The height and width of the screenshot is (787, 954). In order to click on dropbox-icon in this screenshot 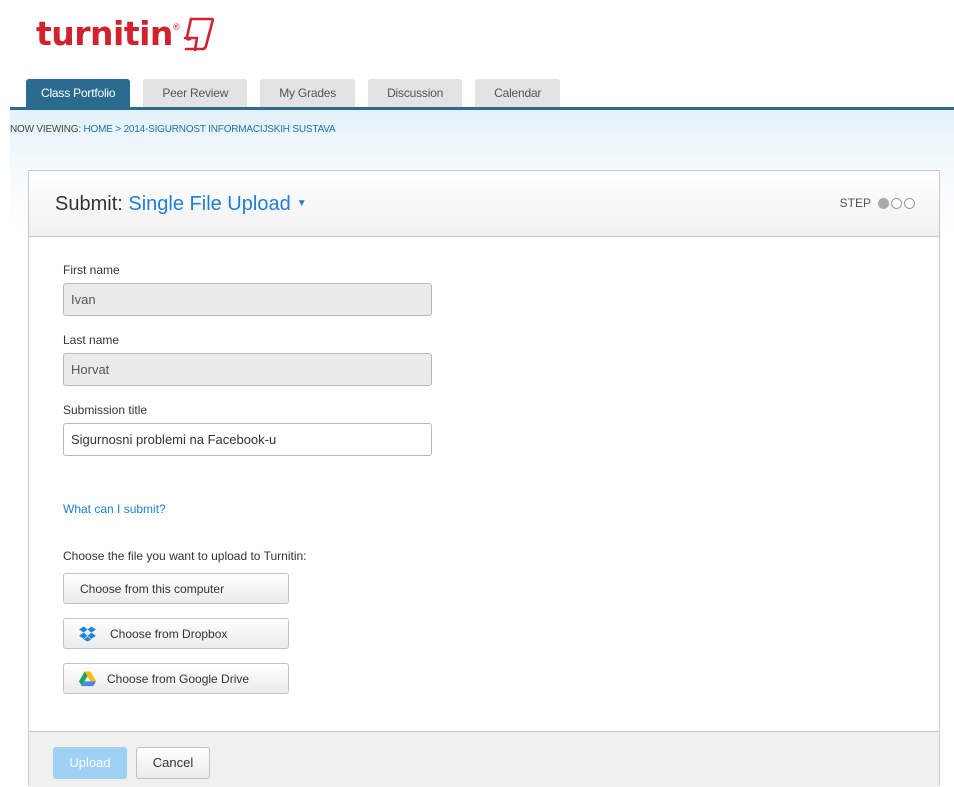, I will do `click(87, 633)`.